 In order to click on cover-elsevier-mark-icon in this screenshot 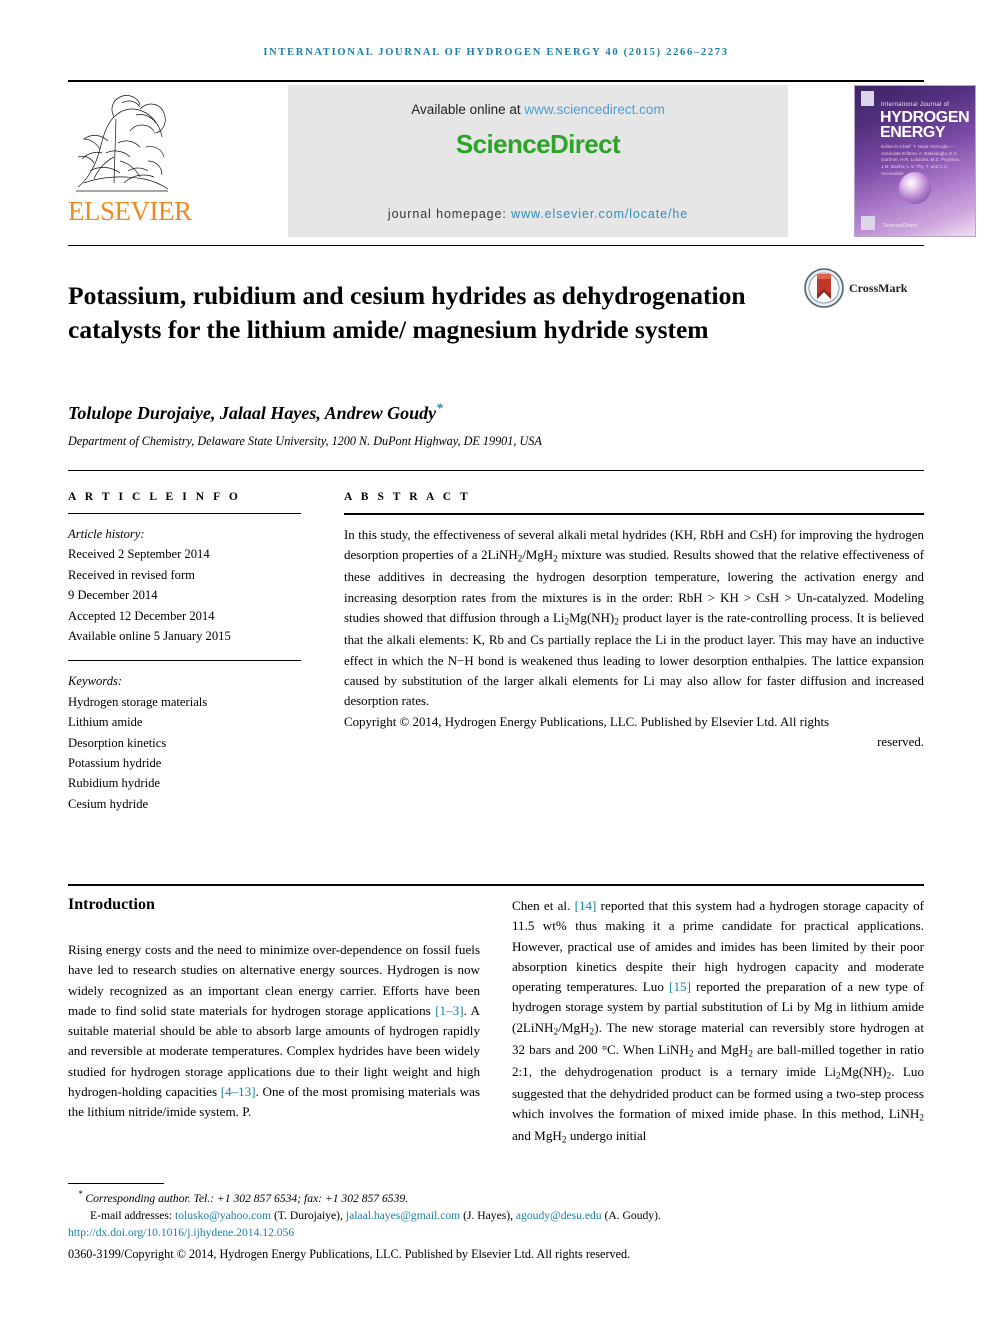, I will do `click(867, 98)`.